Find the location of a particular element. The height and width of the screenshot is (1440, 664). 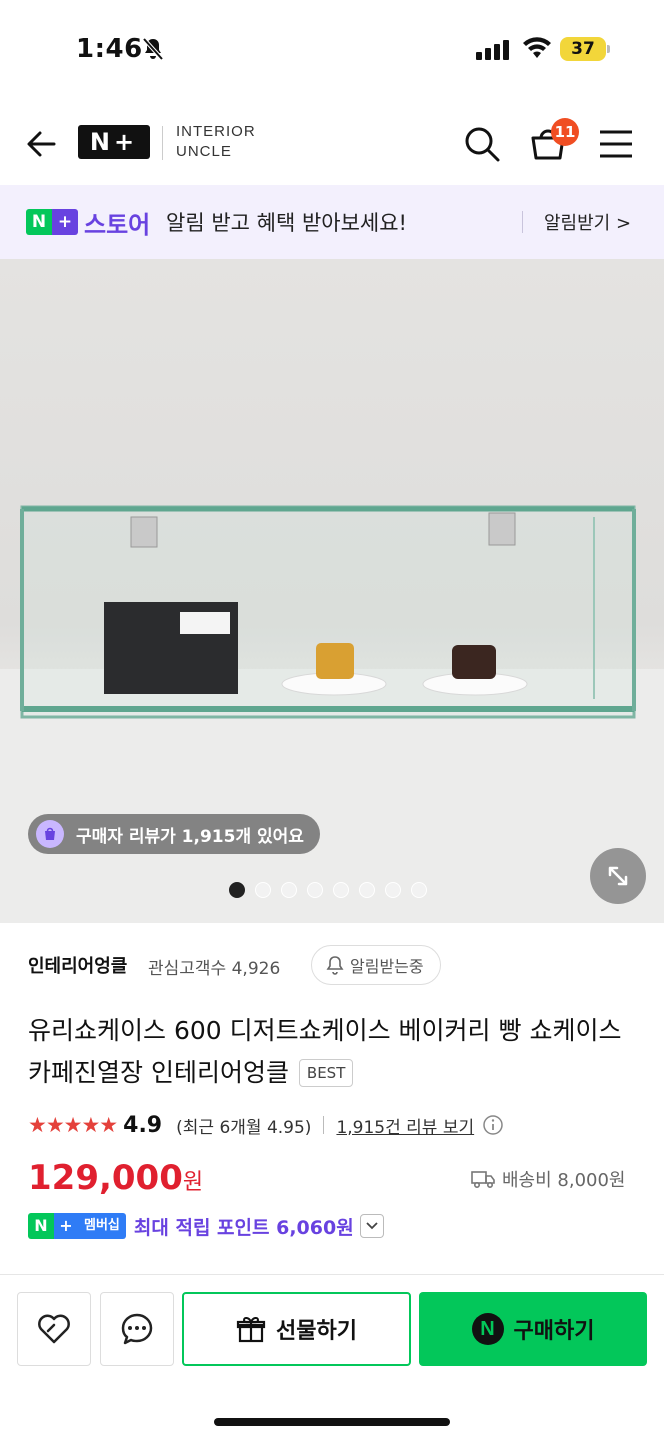

membership-badge: N + 멤버십 is located at coordinates (77, 1226).